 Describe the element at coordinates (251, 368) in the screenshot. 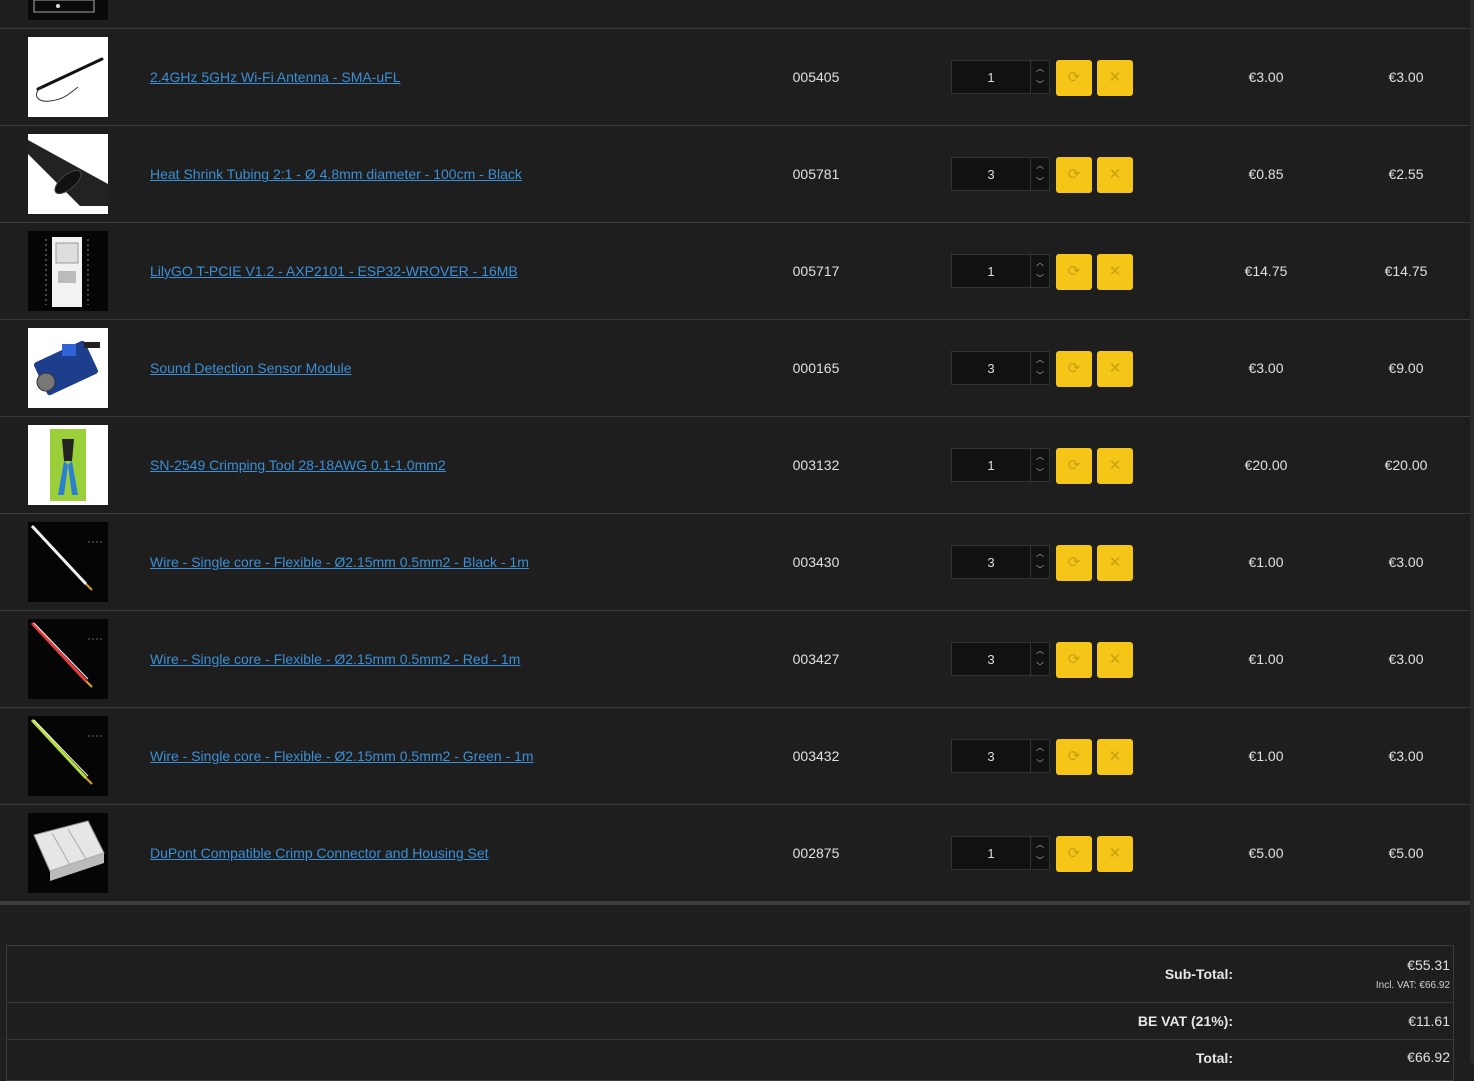

I see `product-link: Sound Detection Sensor Module` at that location.